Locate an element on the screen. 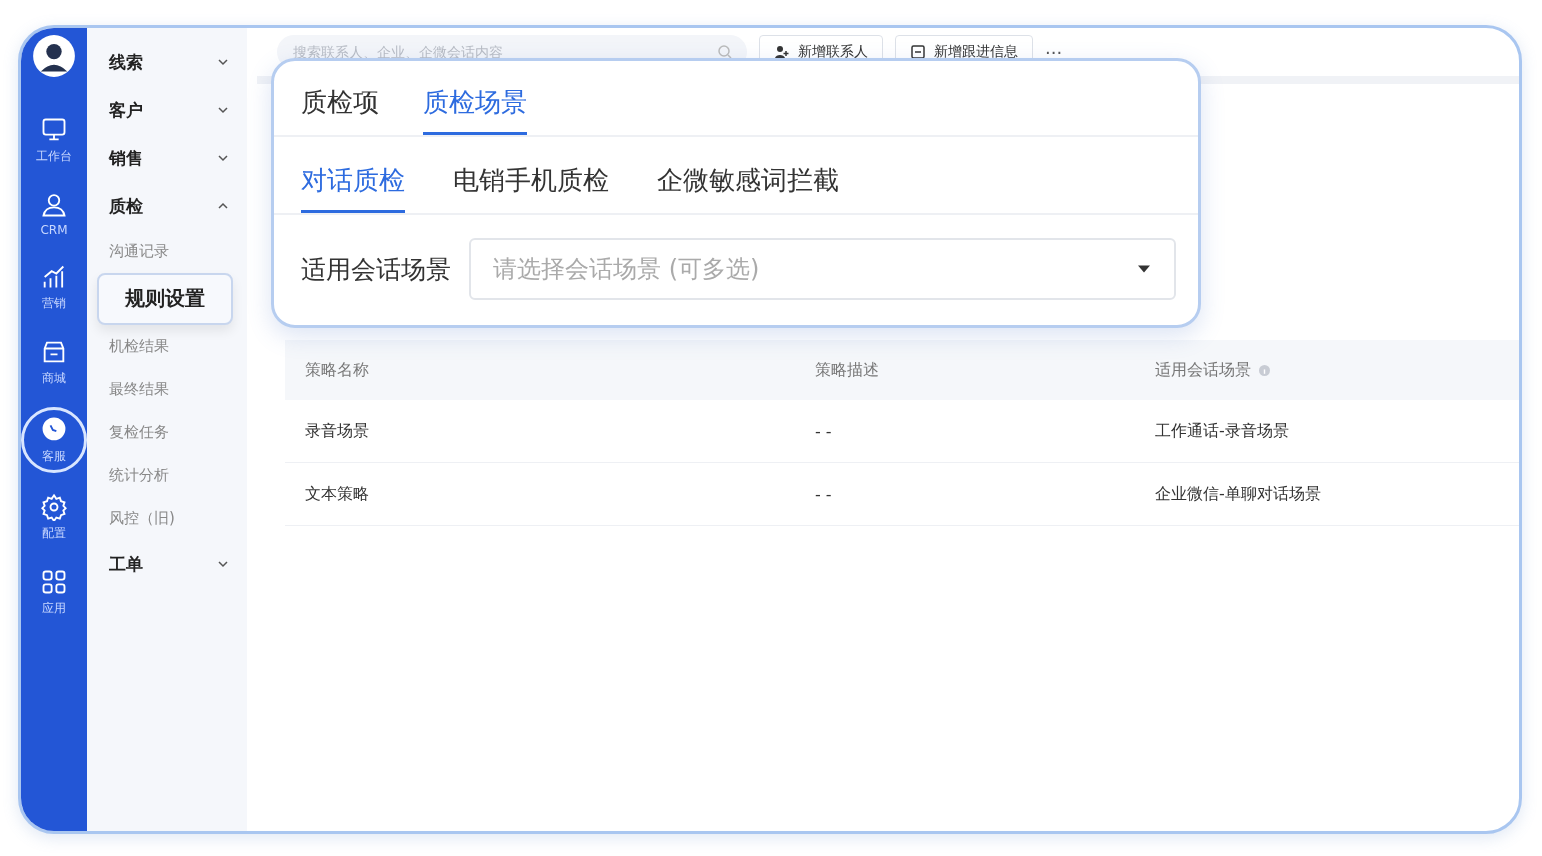 Image resolution: width=1542 pixels, height=856 pixels. scene-select: 请选择会话场景 (可多选) is located at coordinates (822, 269).